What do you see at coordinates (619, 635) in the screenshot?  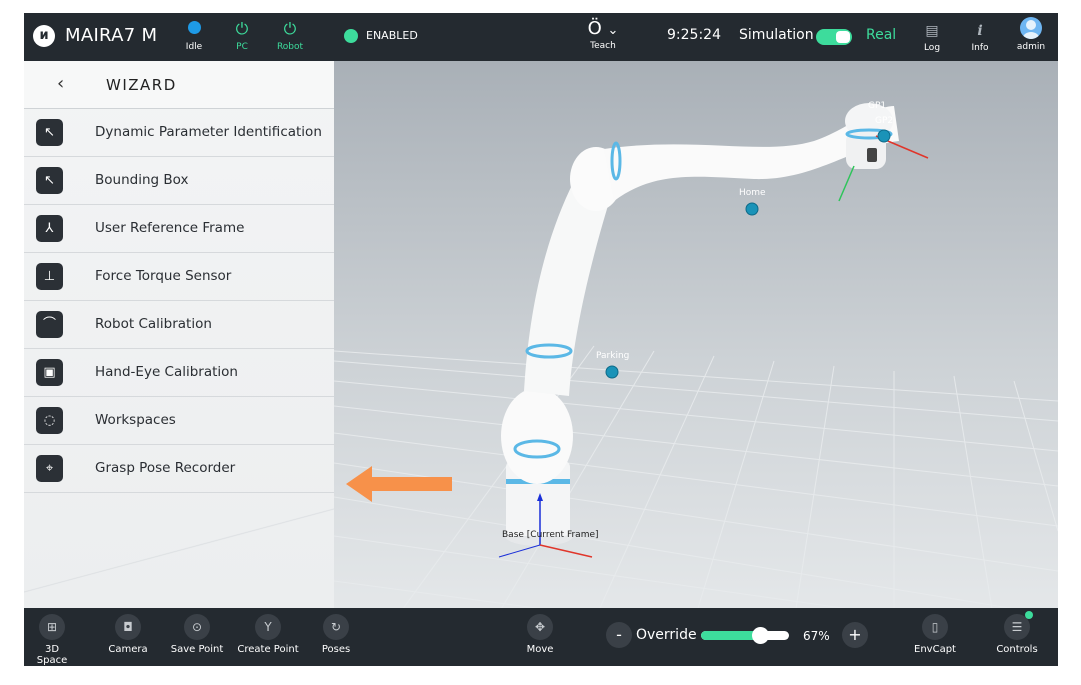 I see `override-minus-button: -` at bounding box center [619, 635].